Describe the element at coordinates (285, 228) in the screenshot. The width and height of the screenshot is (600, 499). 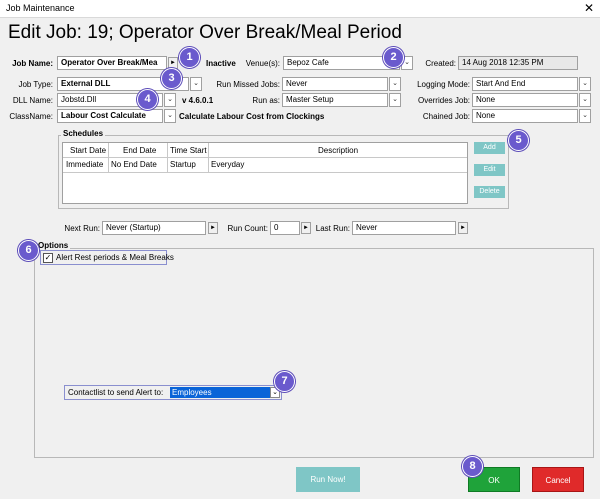
I see `run-count-value: 0` at that location.